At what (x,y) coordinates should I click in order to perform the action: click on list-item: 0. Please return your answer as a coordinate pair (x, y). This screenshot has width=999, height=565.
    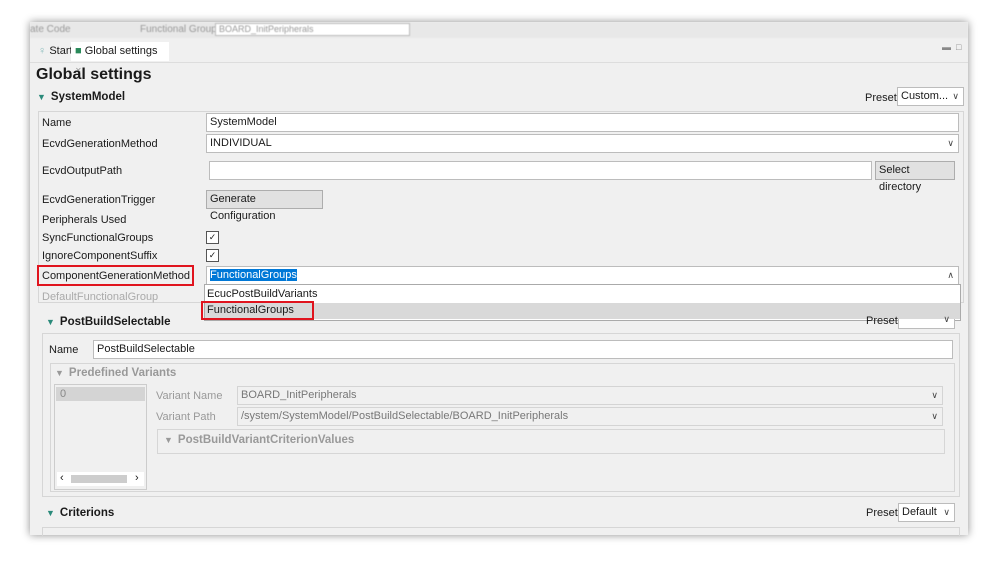
    Looking at the image, I should click on (100, 394).